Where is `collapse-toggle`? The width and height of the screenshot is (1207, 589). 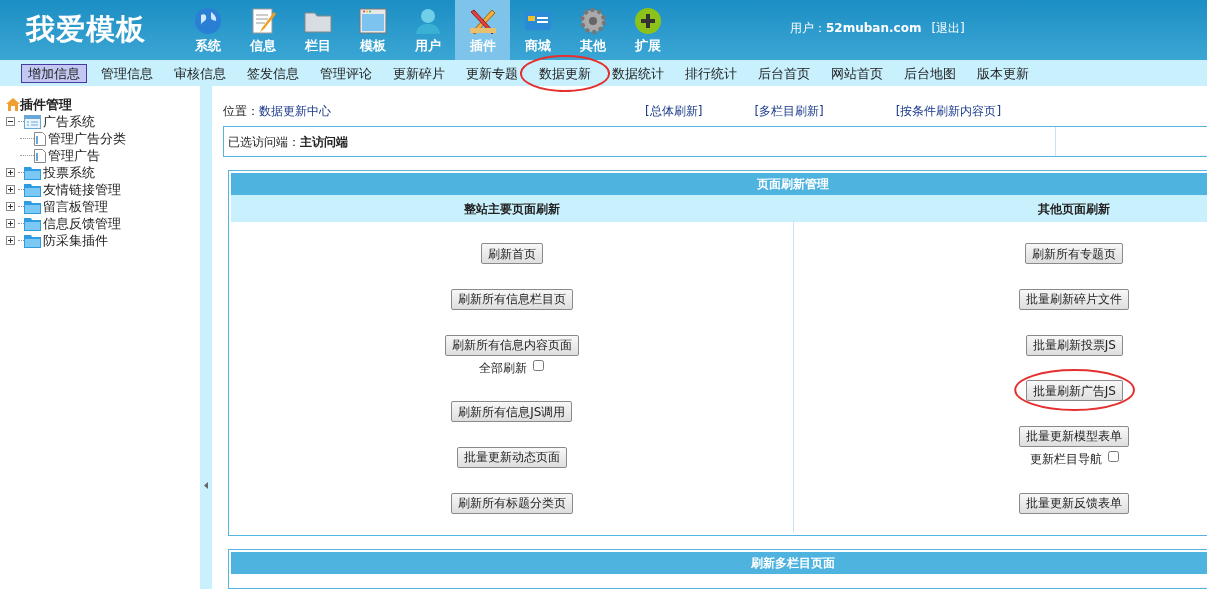 collapse-toggle is located at coordinates (10, 121).